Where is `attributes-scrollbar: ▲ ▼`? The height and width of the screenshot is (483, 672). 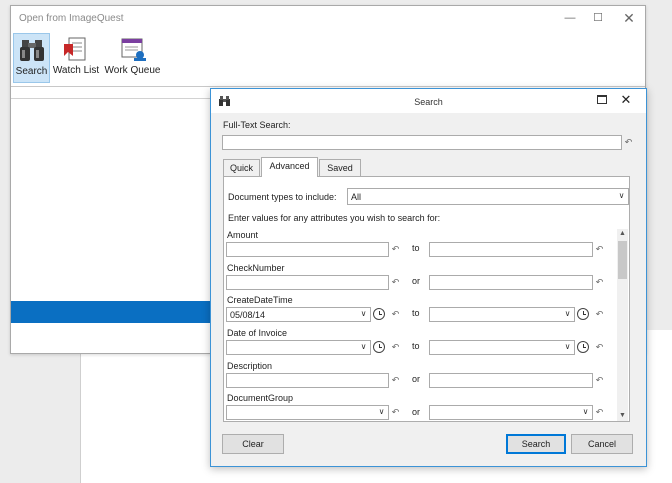 attributes-scrollbar: ▲ ▼ is located at coordinates (622, 325).